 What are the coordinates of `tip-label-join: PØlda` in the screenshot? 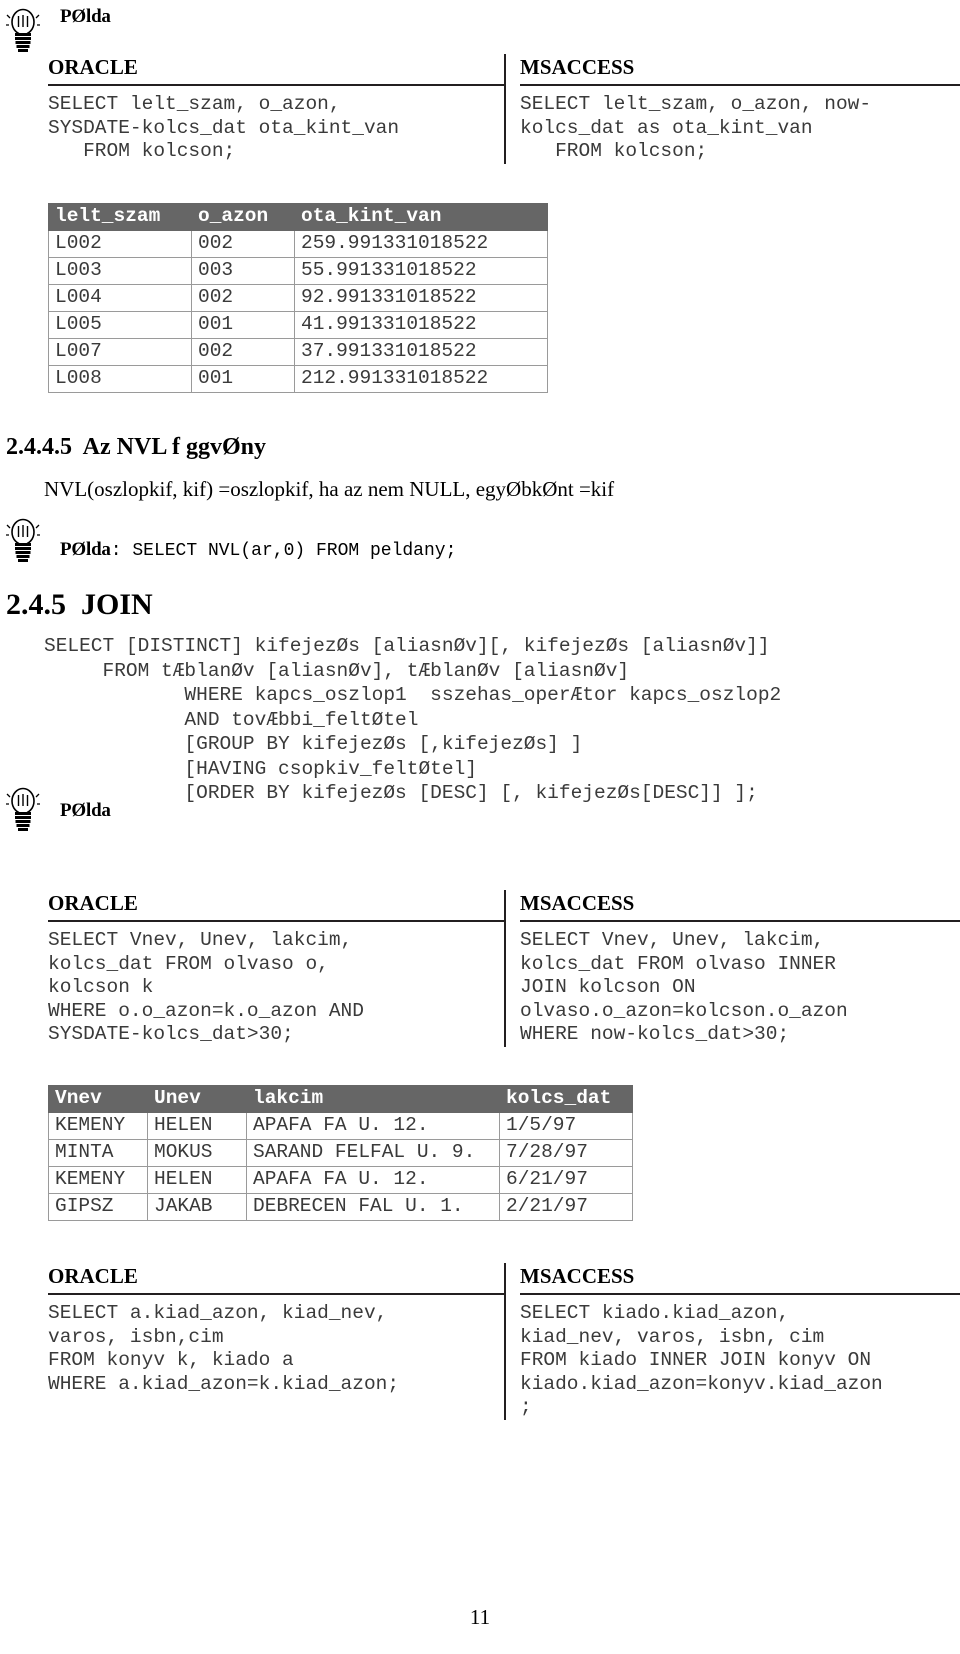 It's located at (85, 810).